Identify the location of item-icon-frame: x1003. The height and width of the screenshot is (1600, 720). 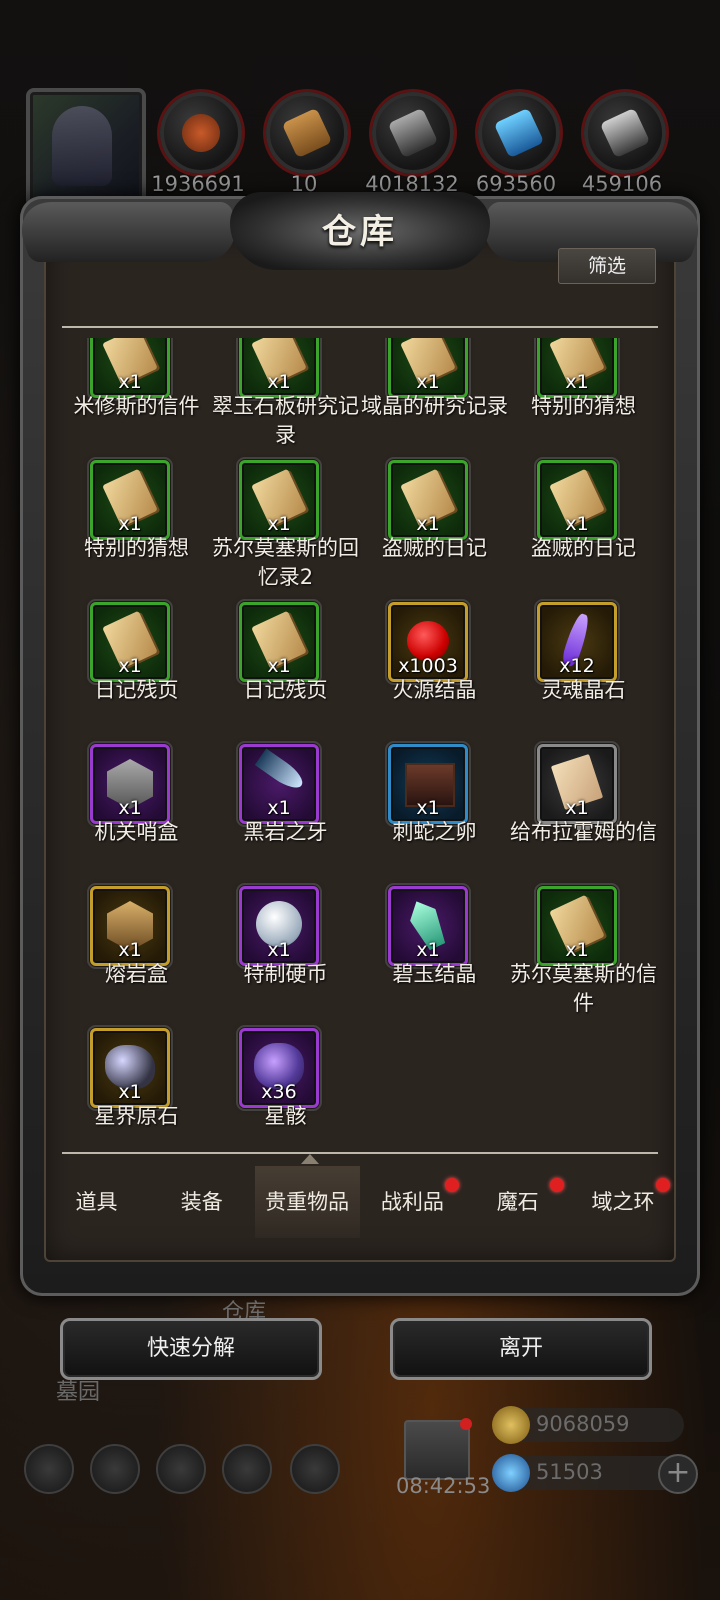
(428, 642).